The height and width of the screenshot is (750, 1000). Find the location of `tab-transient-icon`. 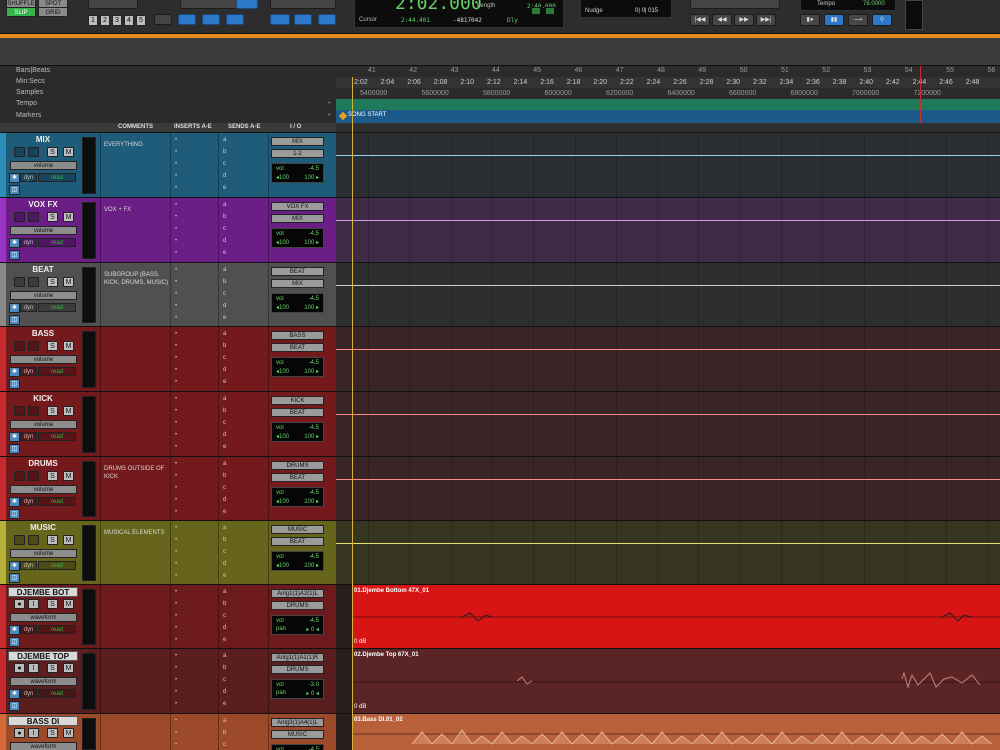

tab-transient-icon is located at coordinates (327, 19).